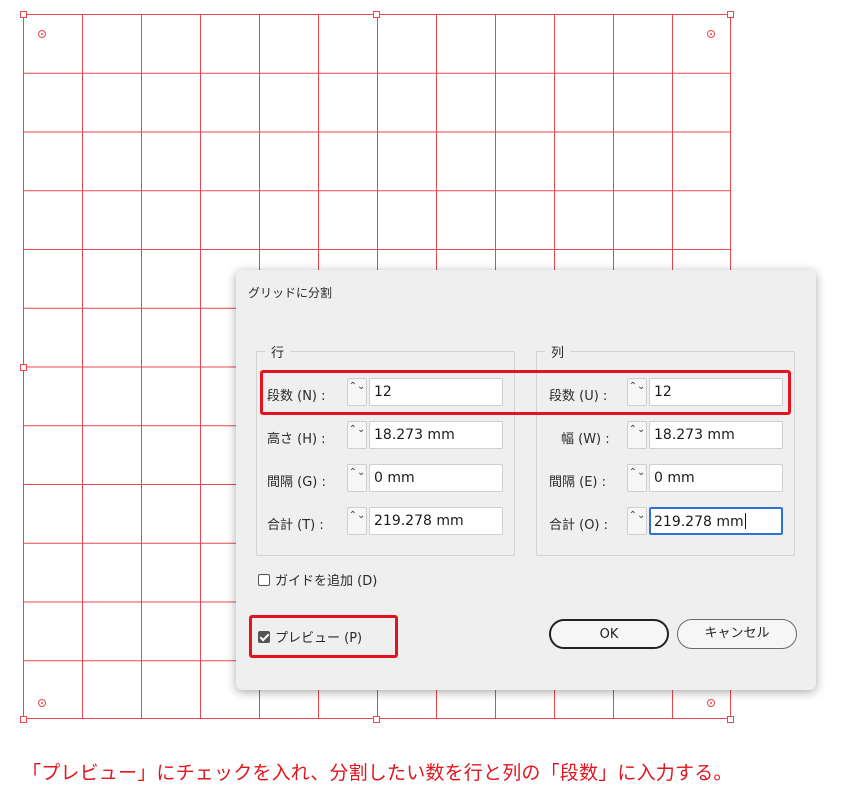 This screenshot has width=849, height=804. What do you see at coordinates (326, 581) in the screenshot?
I see `add-guides-label: ガイドを追加 (D)` at bounding box center [326, 581].